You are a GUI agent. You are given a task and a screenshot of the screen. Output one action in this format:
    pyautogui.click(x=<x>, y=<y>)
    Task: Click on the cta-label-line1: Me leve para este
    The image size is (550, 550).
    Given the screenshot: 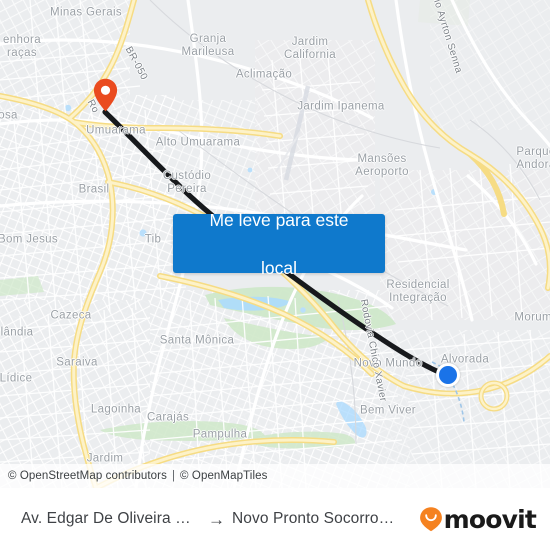 What is the action you would take?
    pyautogui.click(x=279, y=219)
    